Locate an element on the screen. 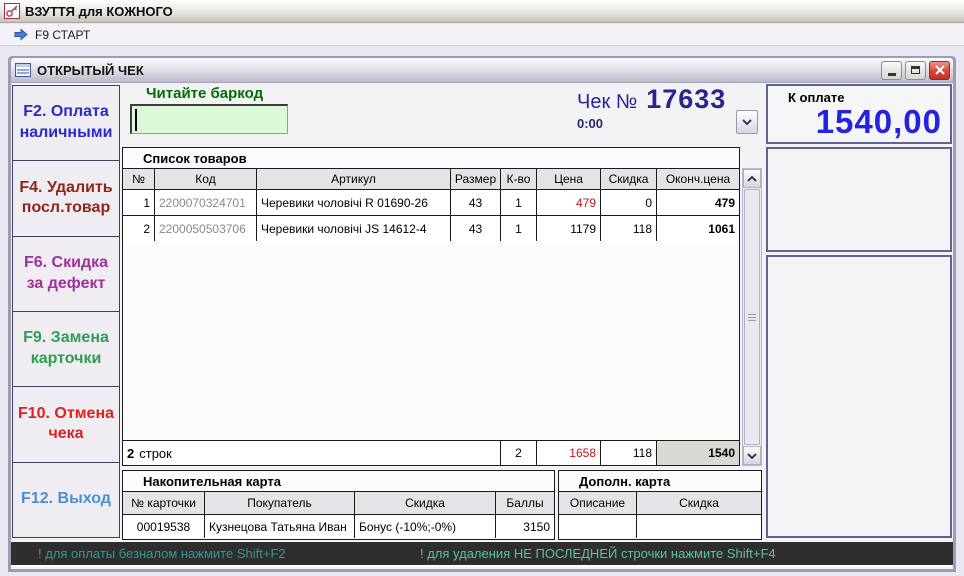  totals-rows-word: строк is located at coordinates (155, 453).